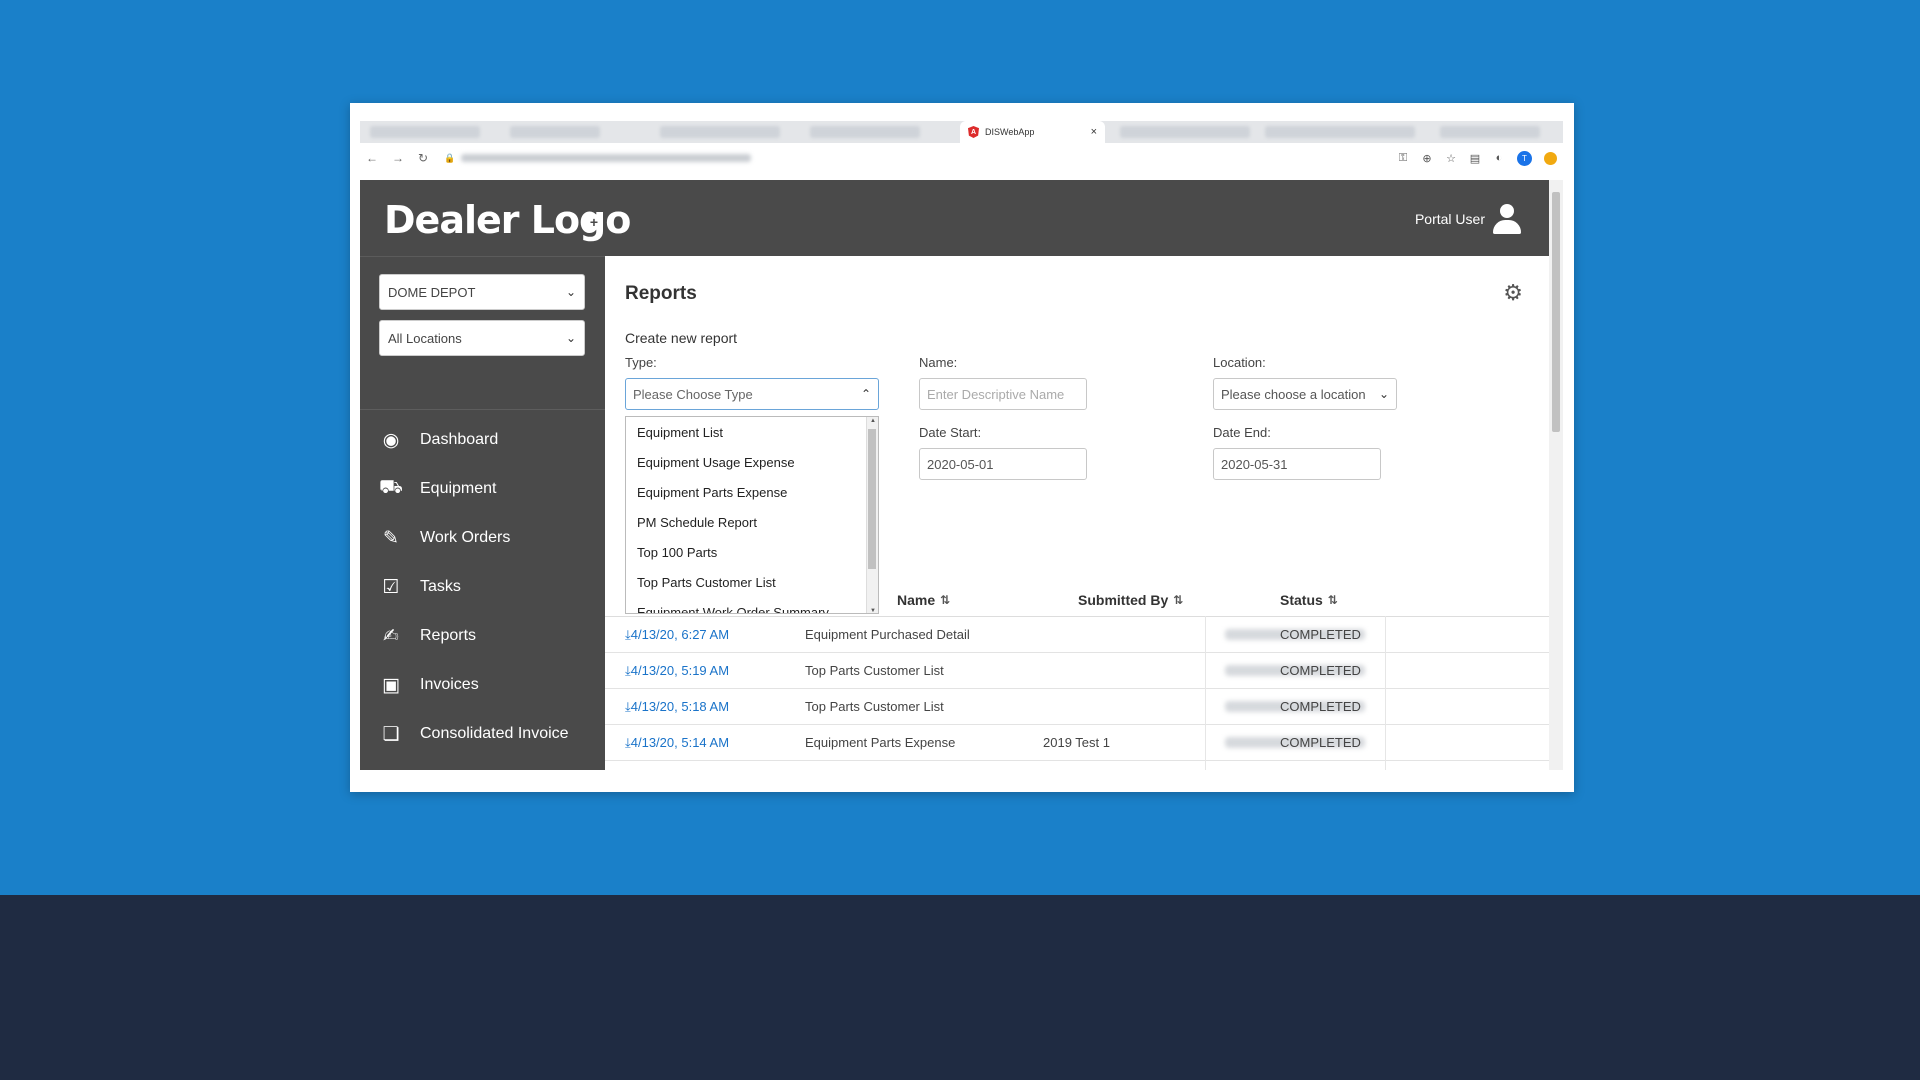  What do you see at coordinates (440, 586) in the screenshot?
I see `sidebar-item-label: Tasks` at bounding box center [440, 586].